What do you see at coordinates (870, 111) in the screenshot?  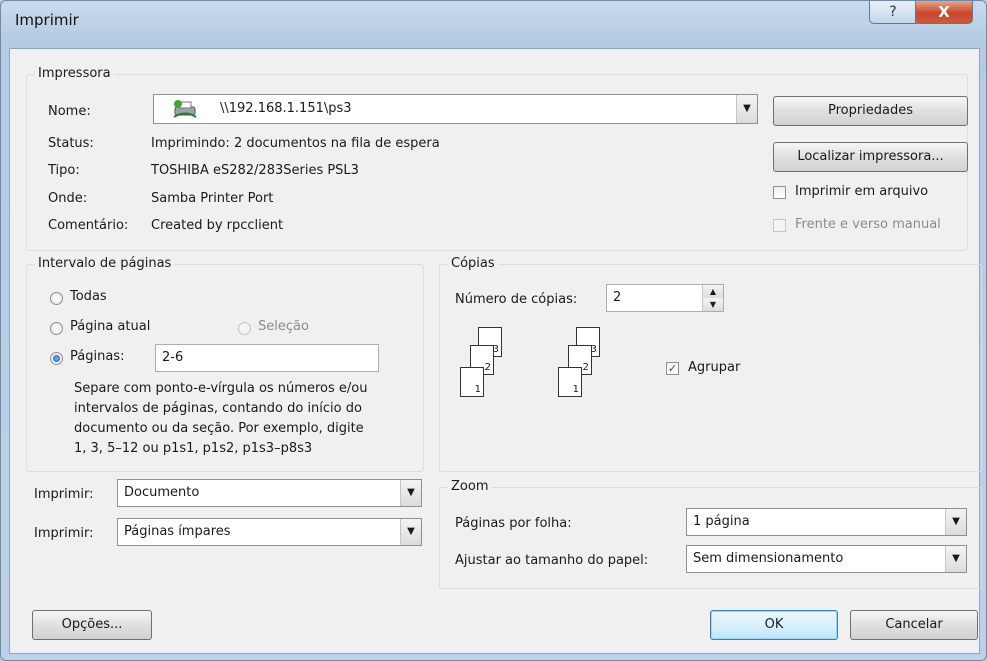 I see `properties-button: Propriedades` at bounding box center [870, 111].